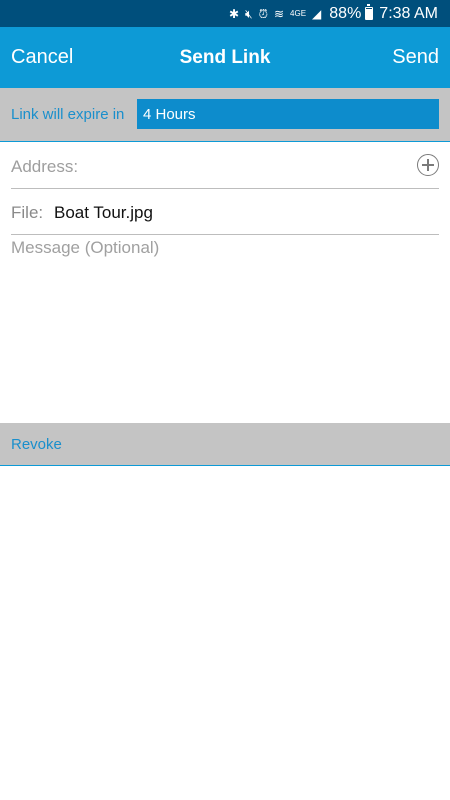 The width and height of the screenshot is (450, 800). What do you see at coordinates (317, 13) in the screenshot?
I see `signal-icon: ◢` at bounding box center [317, 13].